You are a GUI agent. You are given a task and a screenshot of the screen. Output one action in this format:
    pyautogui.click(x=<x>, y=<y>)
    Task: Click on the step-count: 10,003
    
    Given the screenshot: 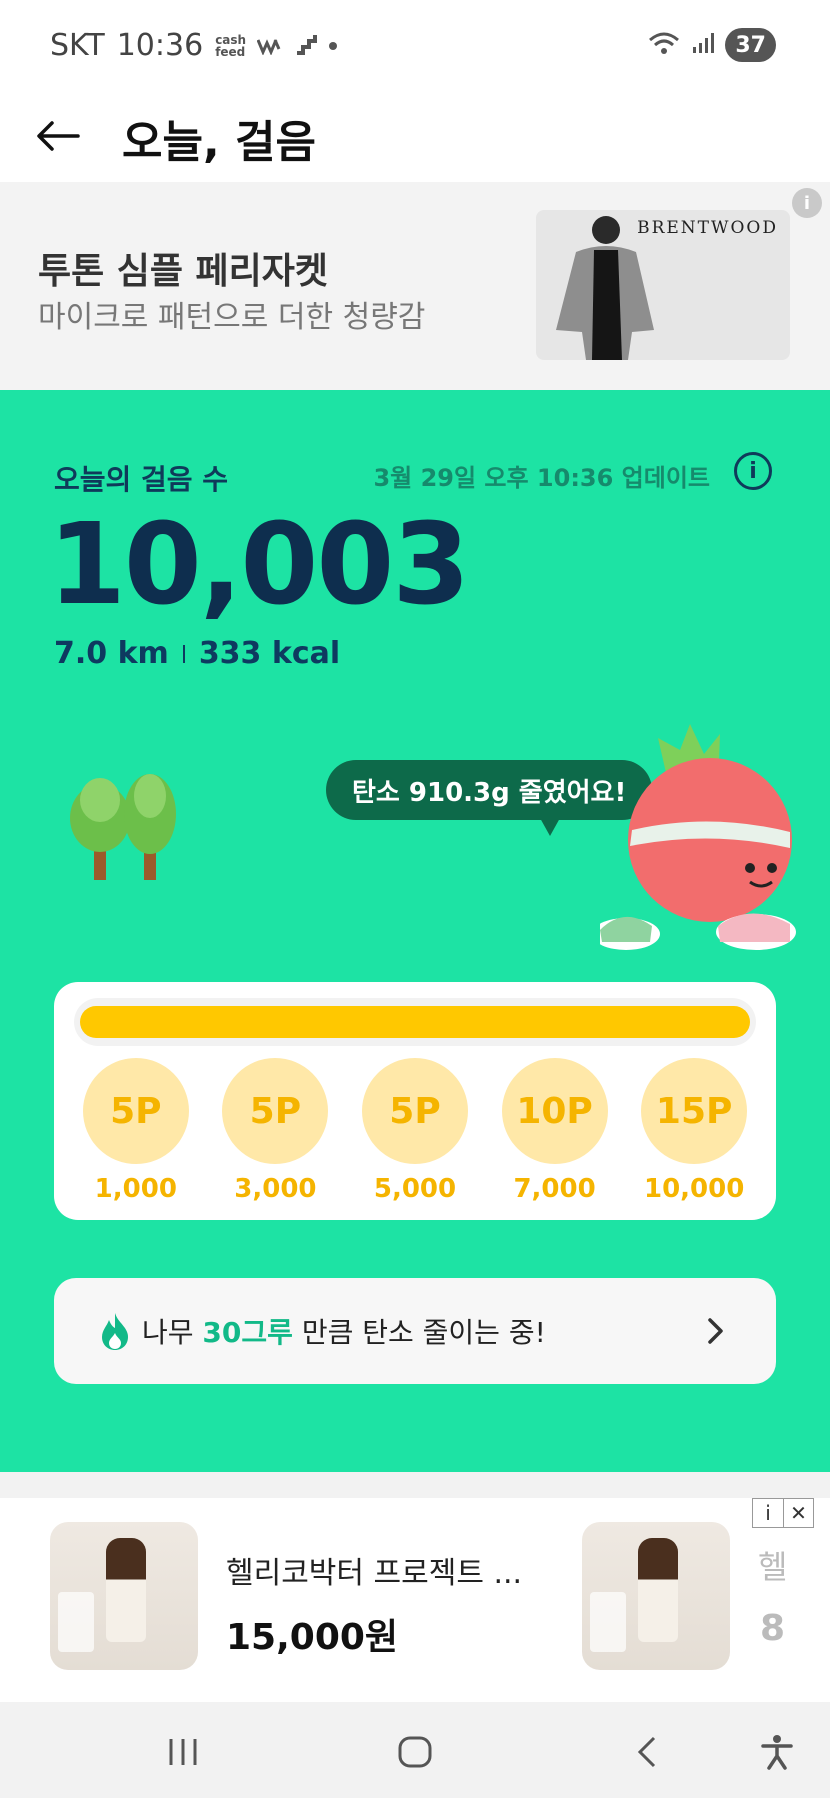 What is the action you would take?
    pyautogui.click(x=259, y=565)
    